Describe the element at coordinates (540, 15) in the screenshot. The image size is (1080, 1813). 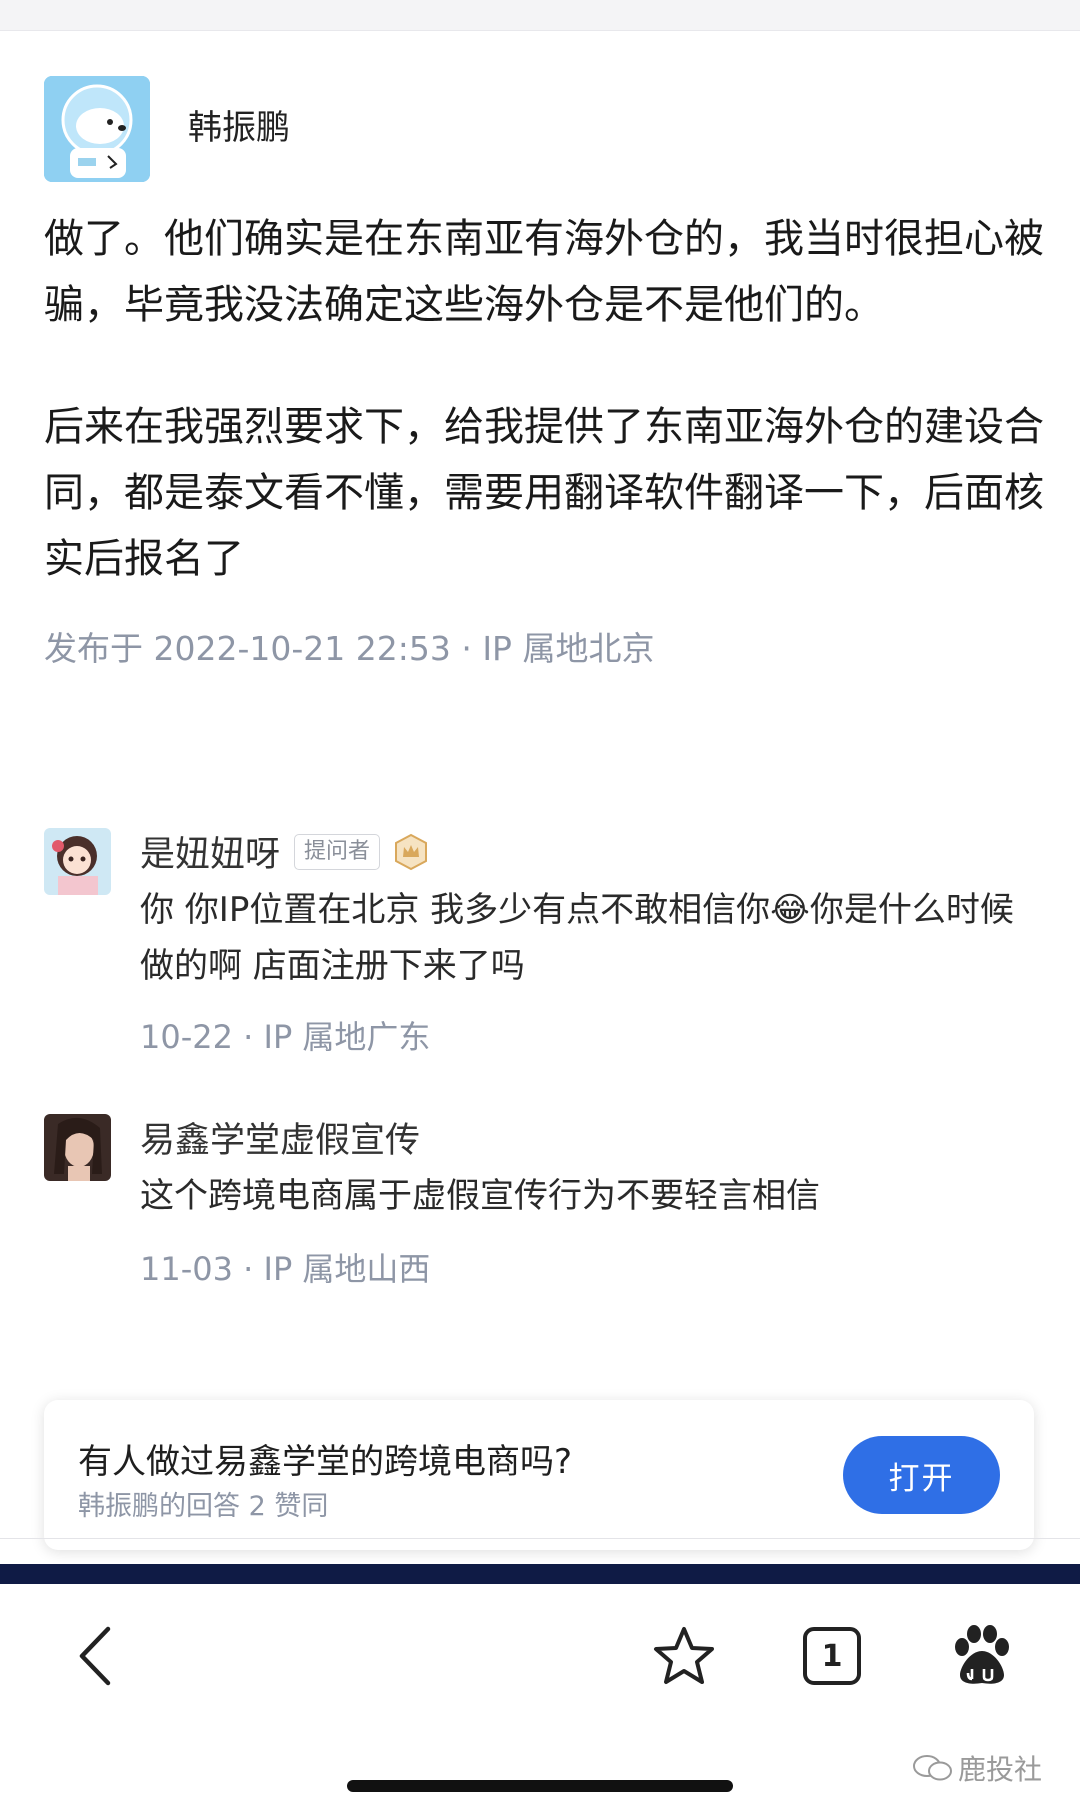
I see `top-strip` at that location.